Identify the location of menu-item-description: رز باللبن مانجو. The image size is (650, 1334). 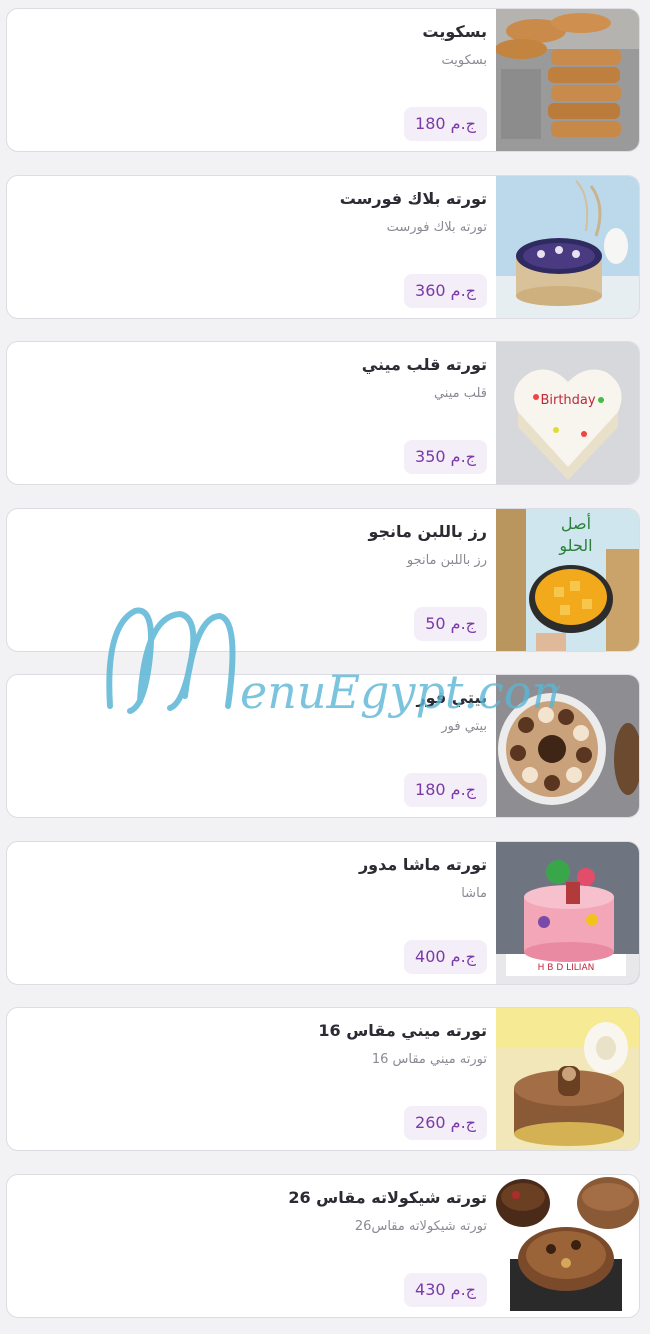
(446, 560).